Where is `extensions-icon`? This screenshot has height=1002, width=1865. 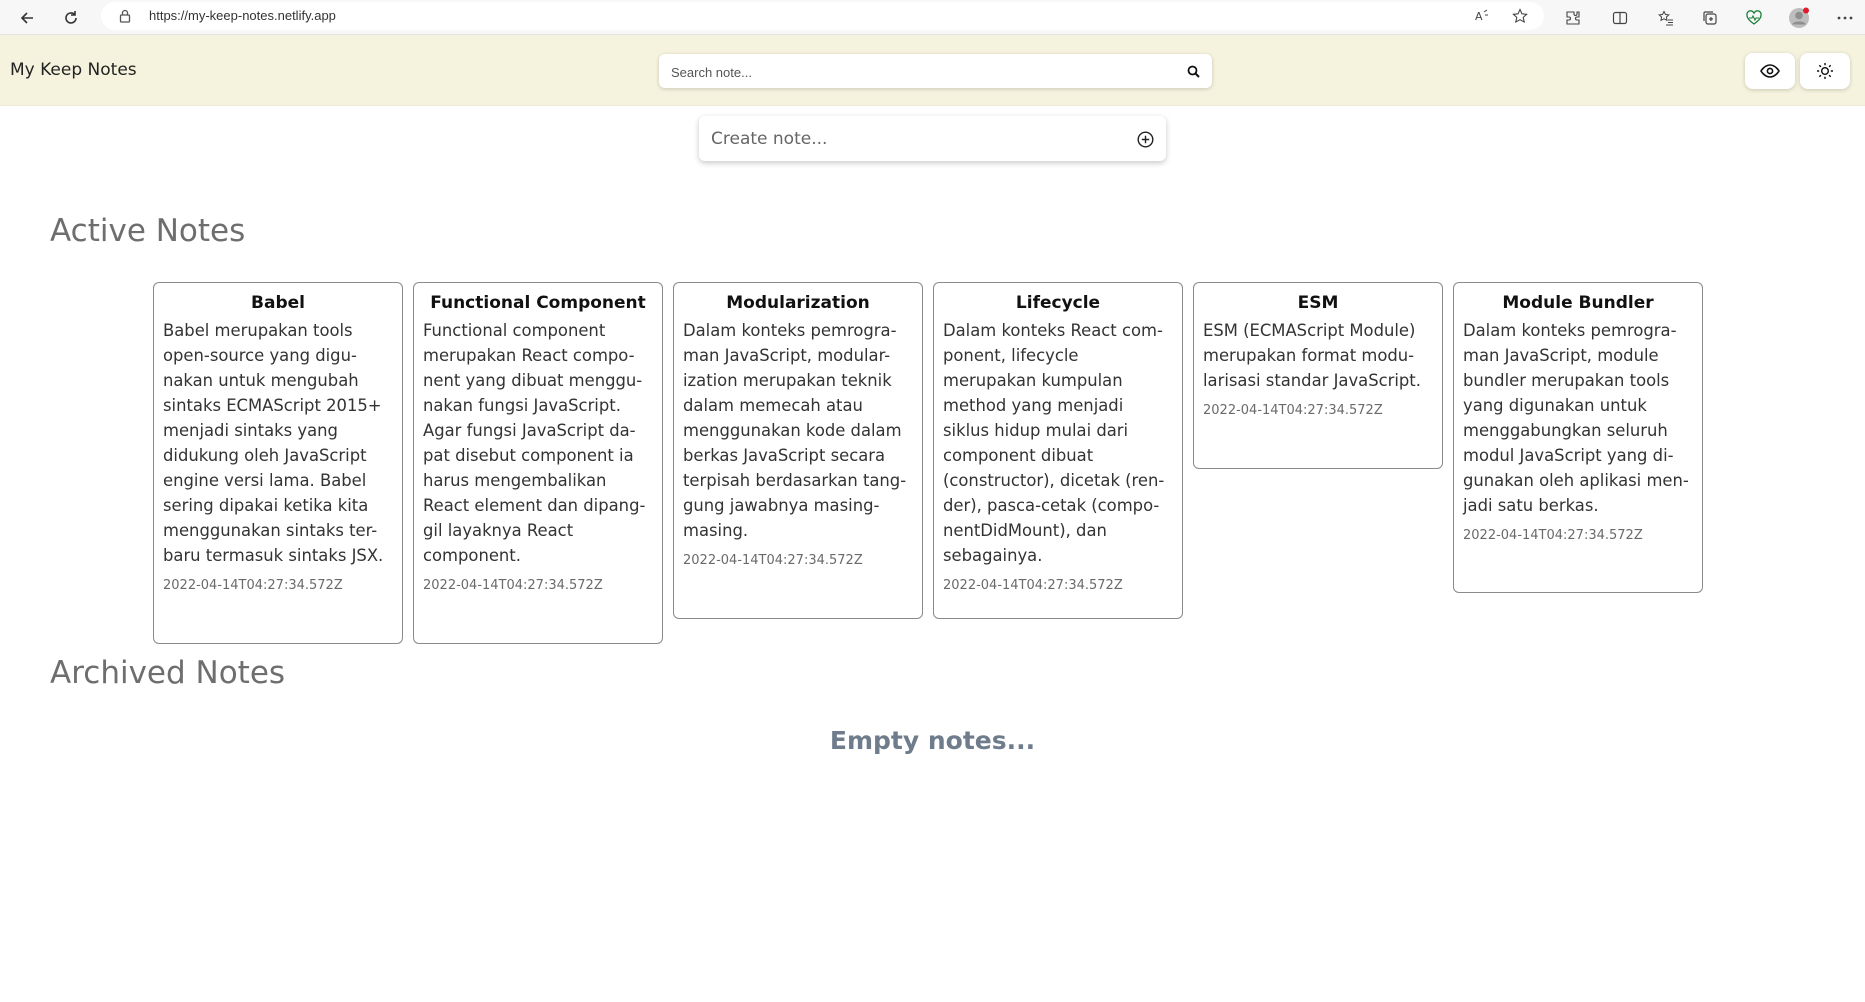 extensions-icon is located at coordinates (1573, 18).